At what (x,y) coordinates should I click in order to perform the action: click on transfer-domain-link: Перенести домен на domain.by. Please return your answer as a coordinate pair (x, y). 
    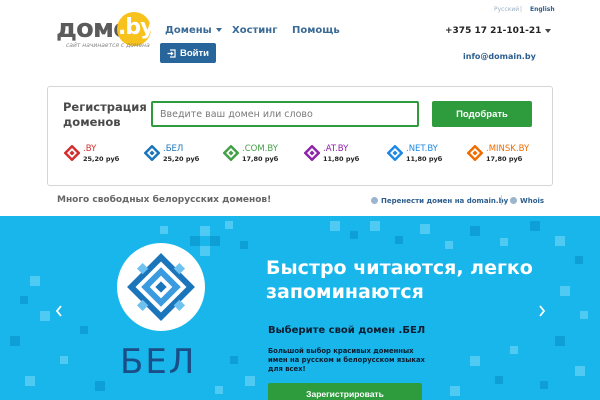
    Looking at the image, I should click on (439, 201).